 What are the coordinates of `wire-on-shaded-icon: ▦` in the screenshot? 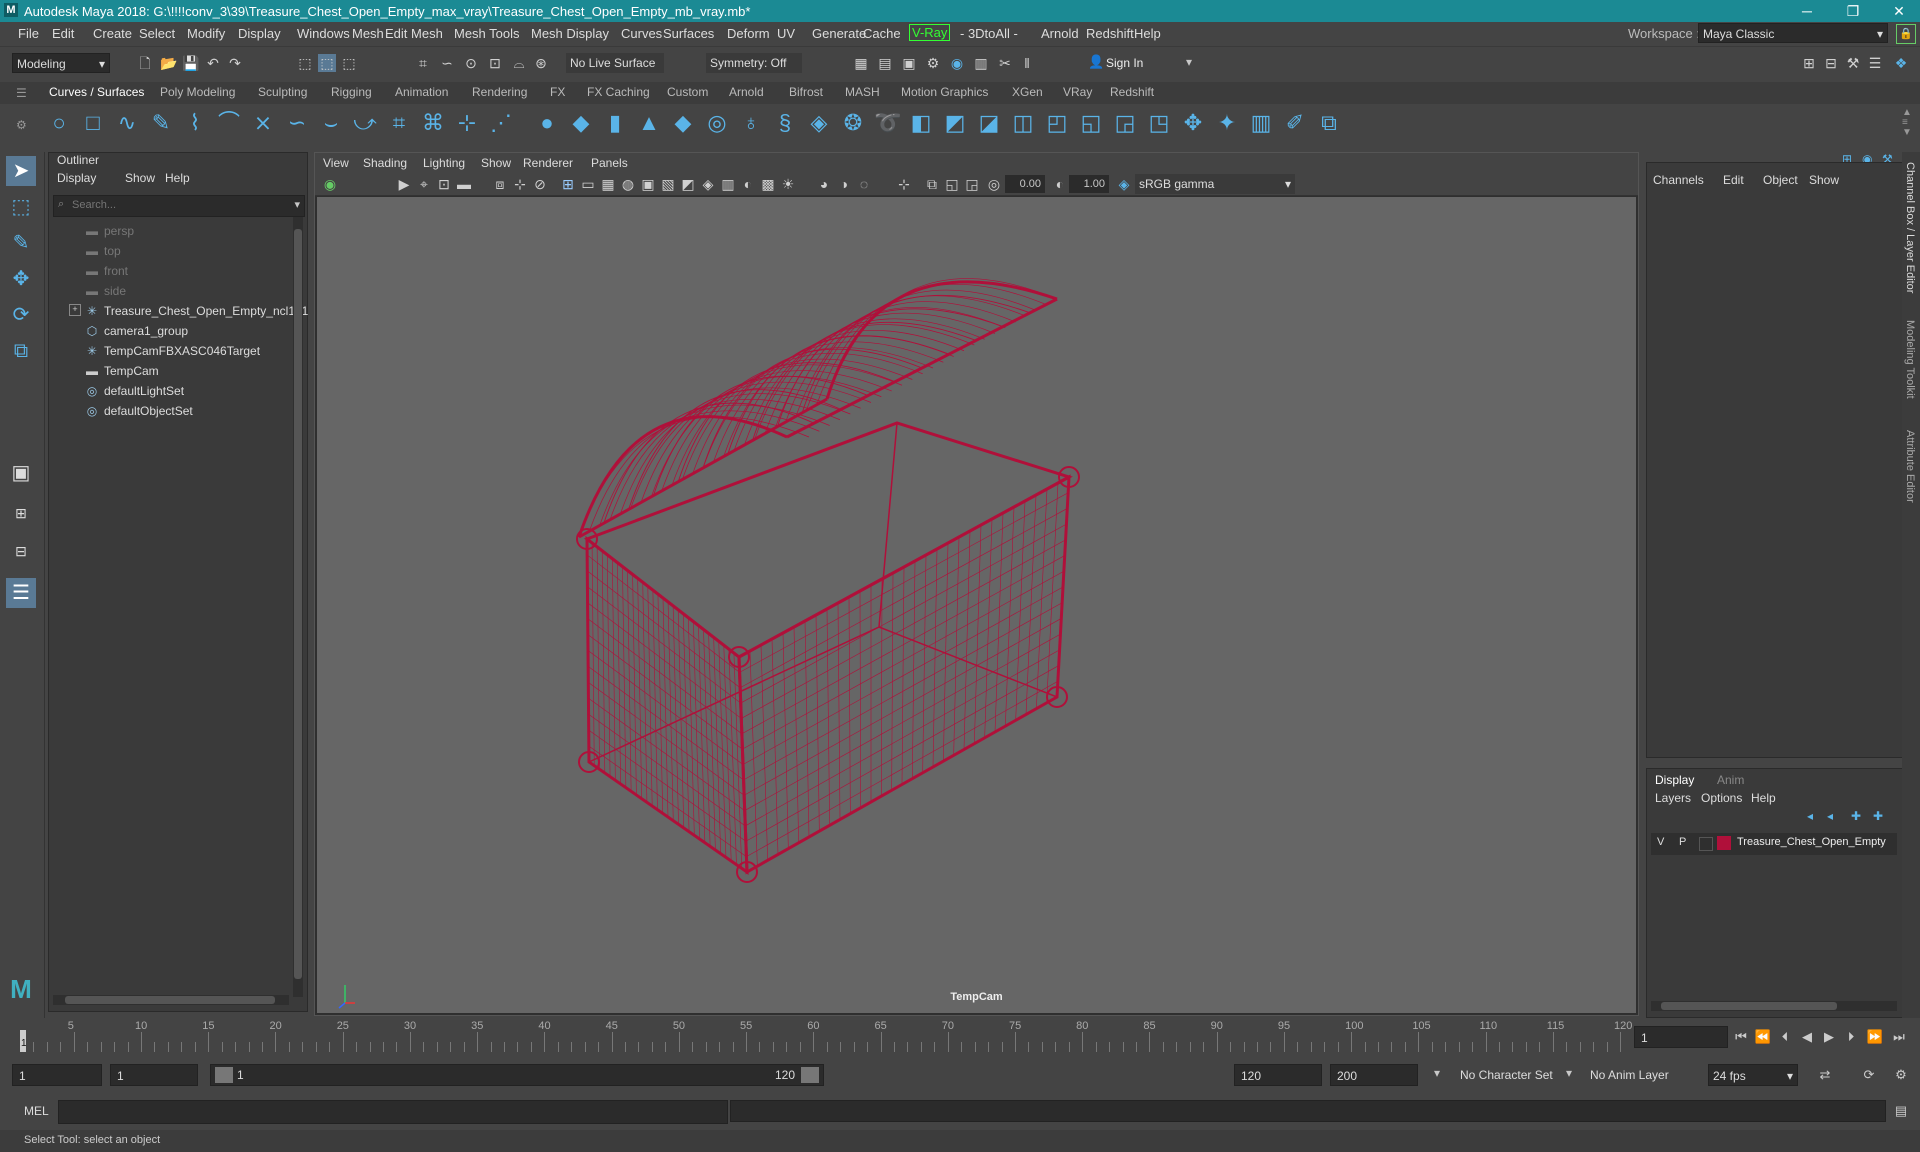 It's located at (608, 184).